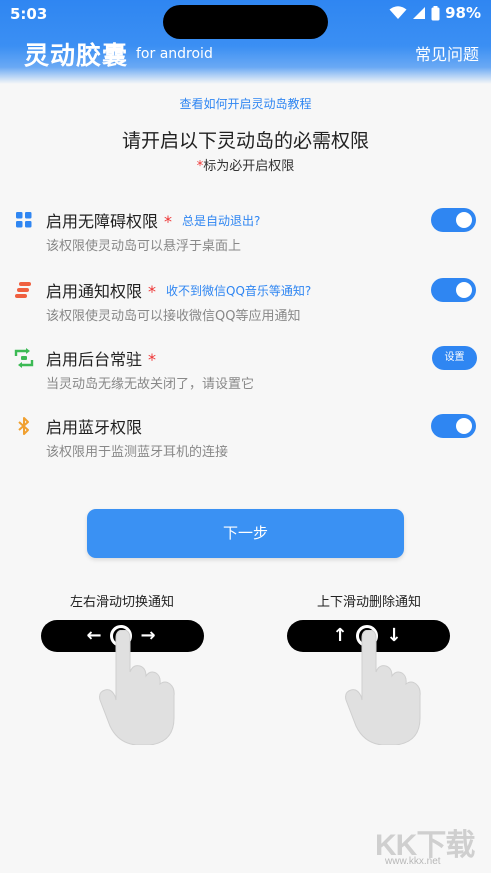  Describe the element at coordinates (453, 426) in the screenshot. I see `bluetooth-toggle` at that location.